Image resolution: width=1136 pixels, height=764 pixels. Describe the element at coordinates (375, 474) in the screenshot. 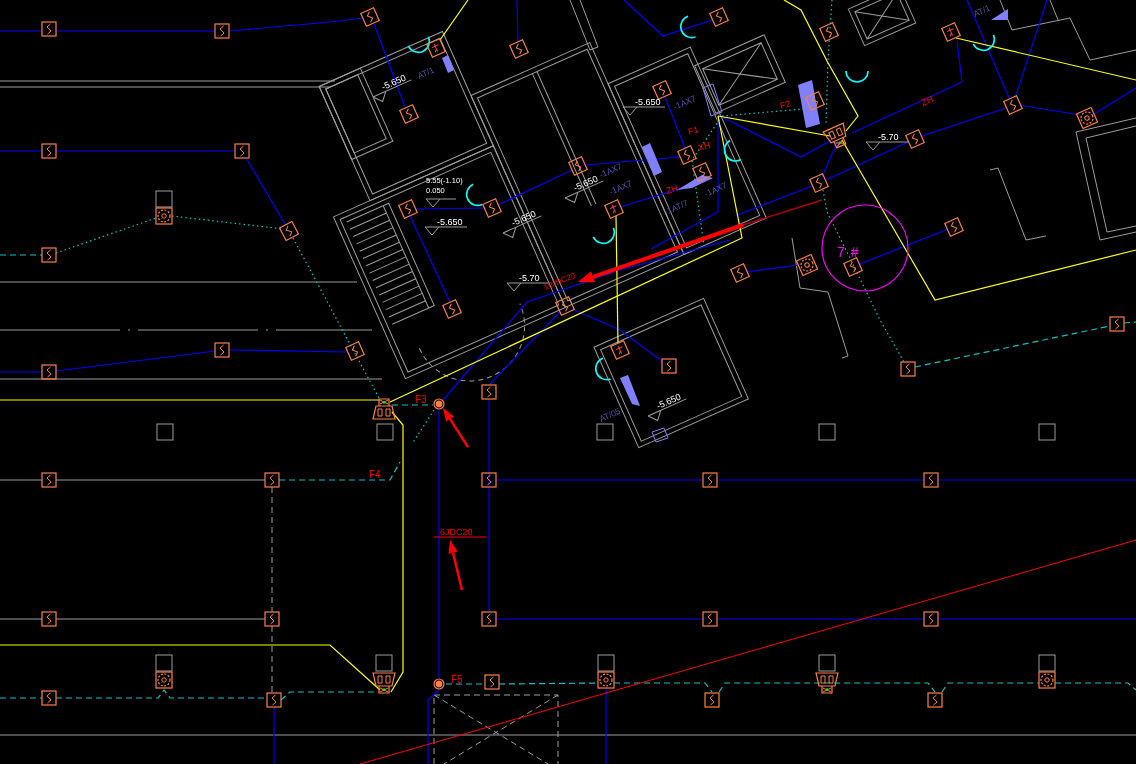

I see `pipe-label: F4` at that location.